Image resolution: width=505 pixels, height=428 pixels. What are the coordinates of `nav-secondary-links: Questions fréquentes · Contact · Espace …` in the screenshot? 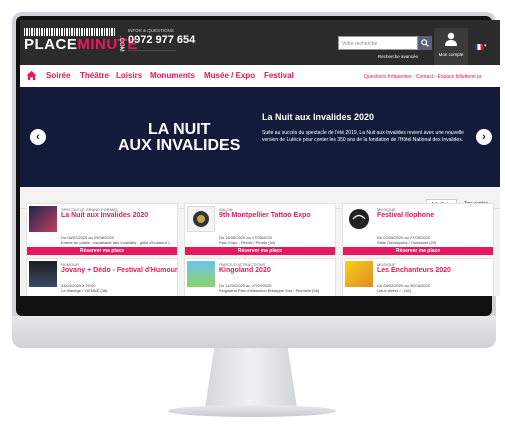 It's located at (423, 77).